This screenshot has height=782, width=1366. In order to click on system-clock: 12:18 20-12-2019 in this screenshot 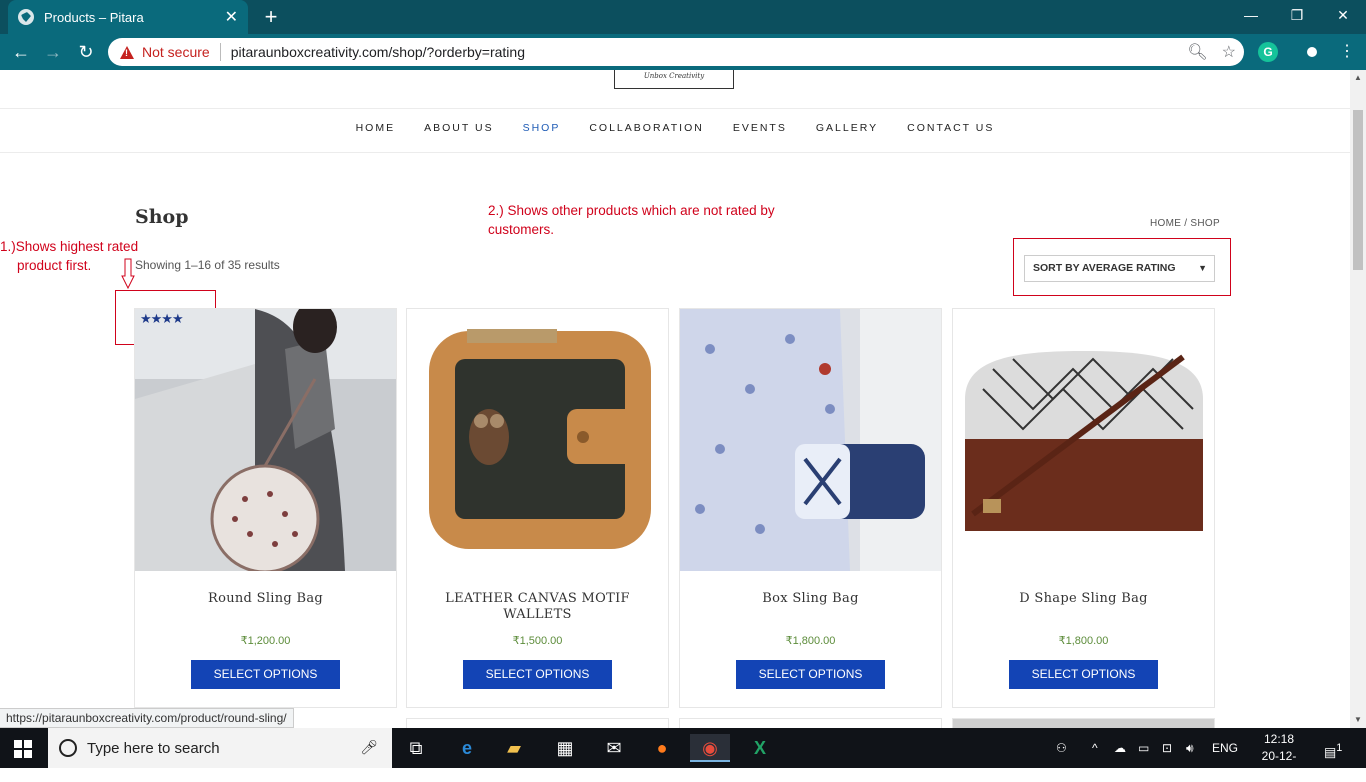, I will do `click(1279, 756)`.